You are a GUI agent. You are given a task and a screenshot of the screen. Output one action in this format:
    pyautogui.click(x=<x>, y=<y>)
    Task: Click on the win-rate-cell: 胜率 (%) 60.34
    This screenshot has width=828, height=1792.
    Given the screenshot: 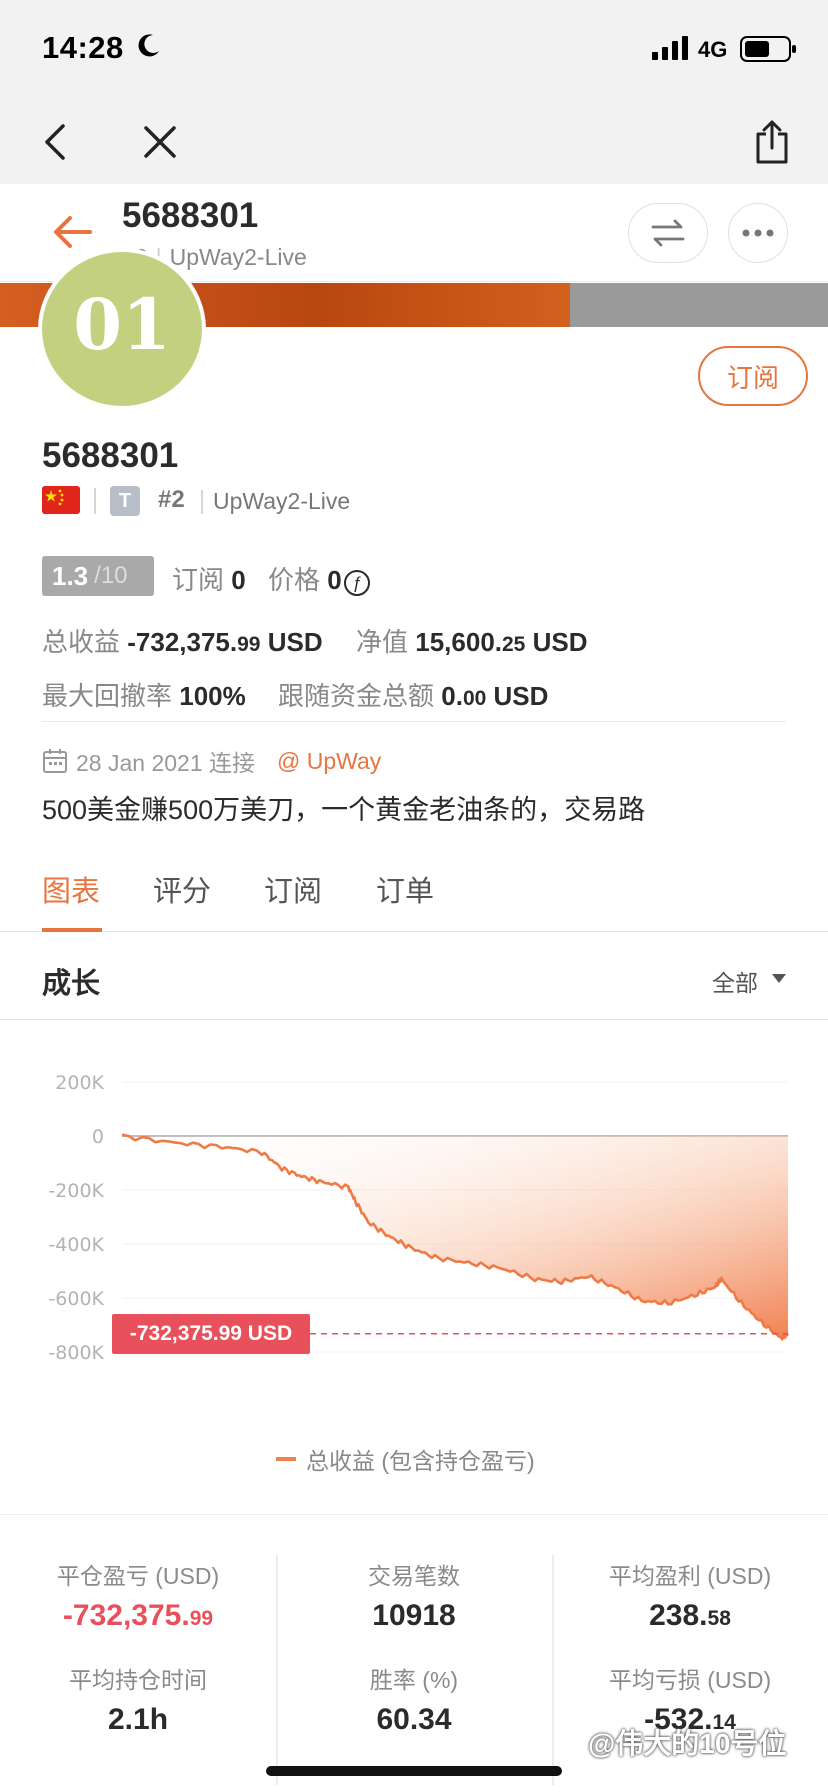 What is the action you would take?
    pyautogui.click(x=414, y=1699)
    